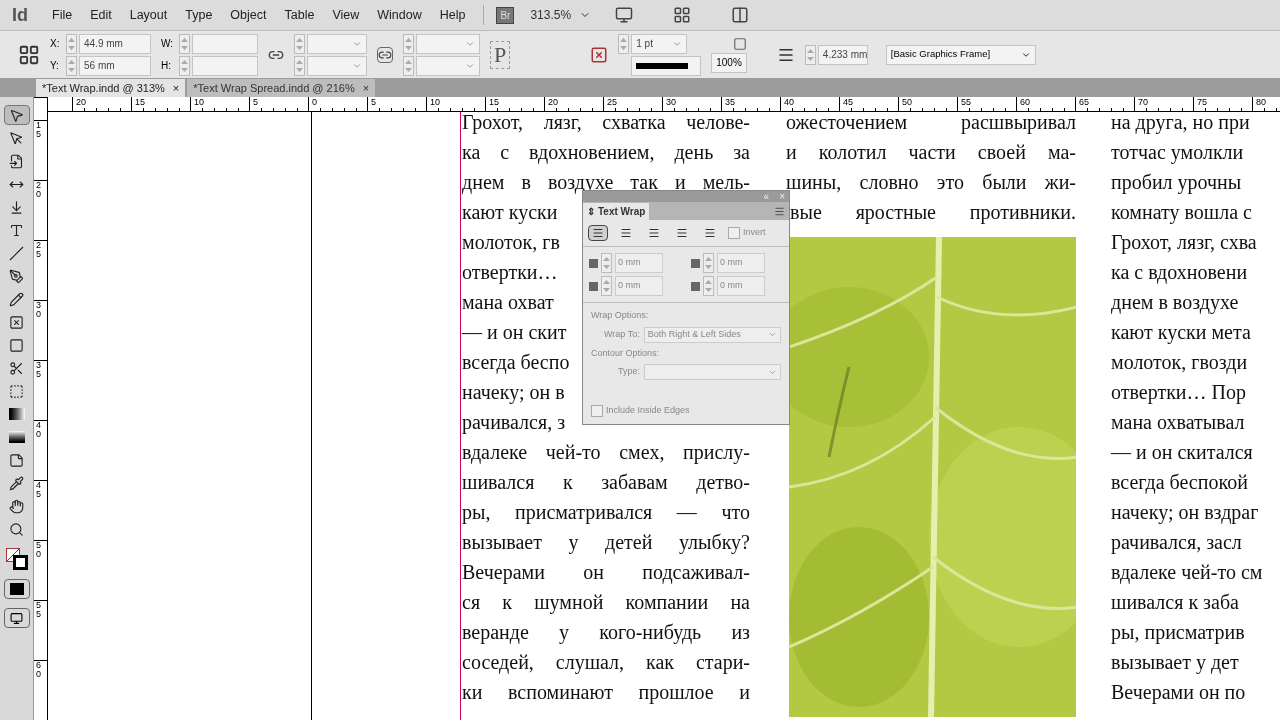 This screenshot has width=1280, height=720. What do you see at coordinates (551, 15) in the screenshot?
I see `zoom-level: 313.5%` at bounding box center [551, 15].